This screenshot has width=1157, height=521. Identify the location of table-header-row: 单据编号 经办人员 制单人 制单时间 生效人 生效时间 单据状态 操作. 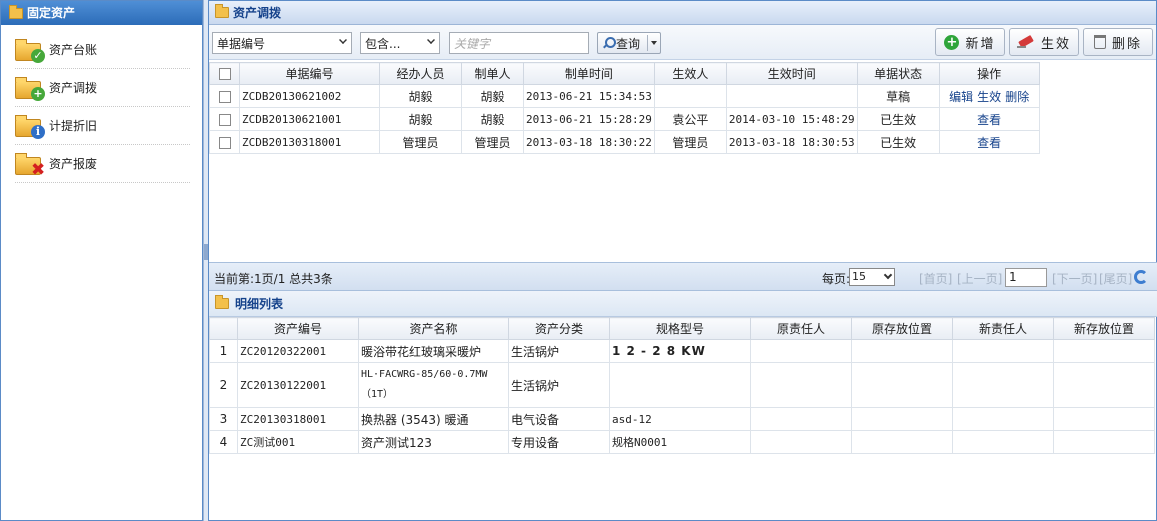
(649, 73).